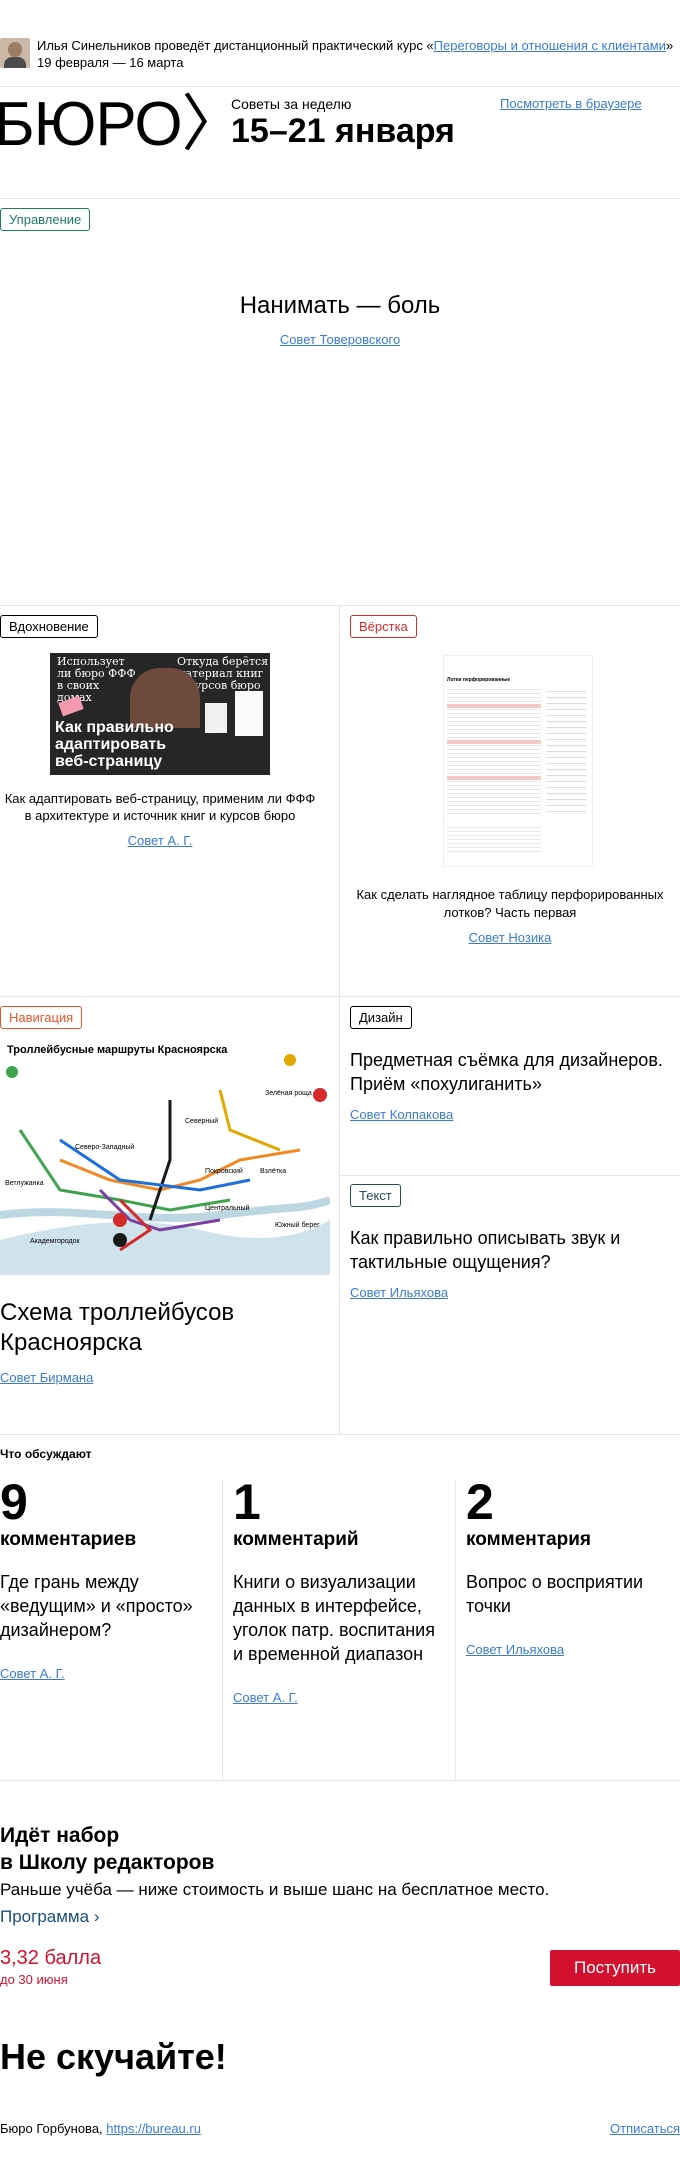 This screenshot has width=680, height=2161. Describe the element at coordinates (479, 680) in the screenshot. I see `doc-title: Лотки перфорированные` at that location.